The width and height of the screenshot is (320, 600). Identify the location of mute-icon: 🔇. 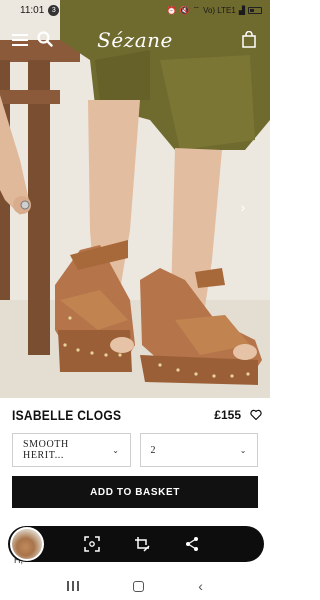
(184, 10).